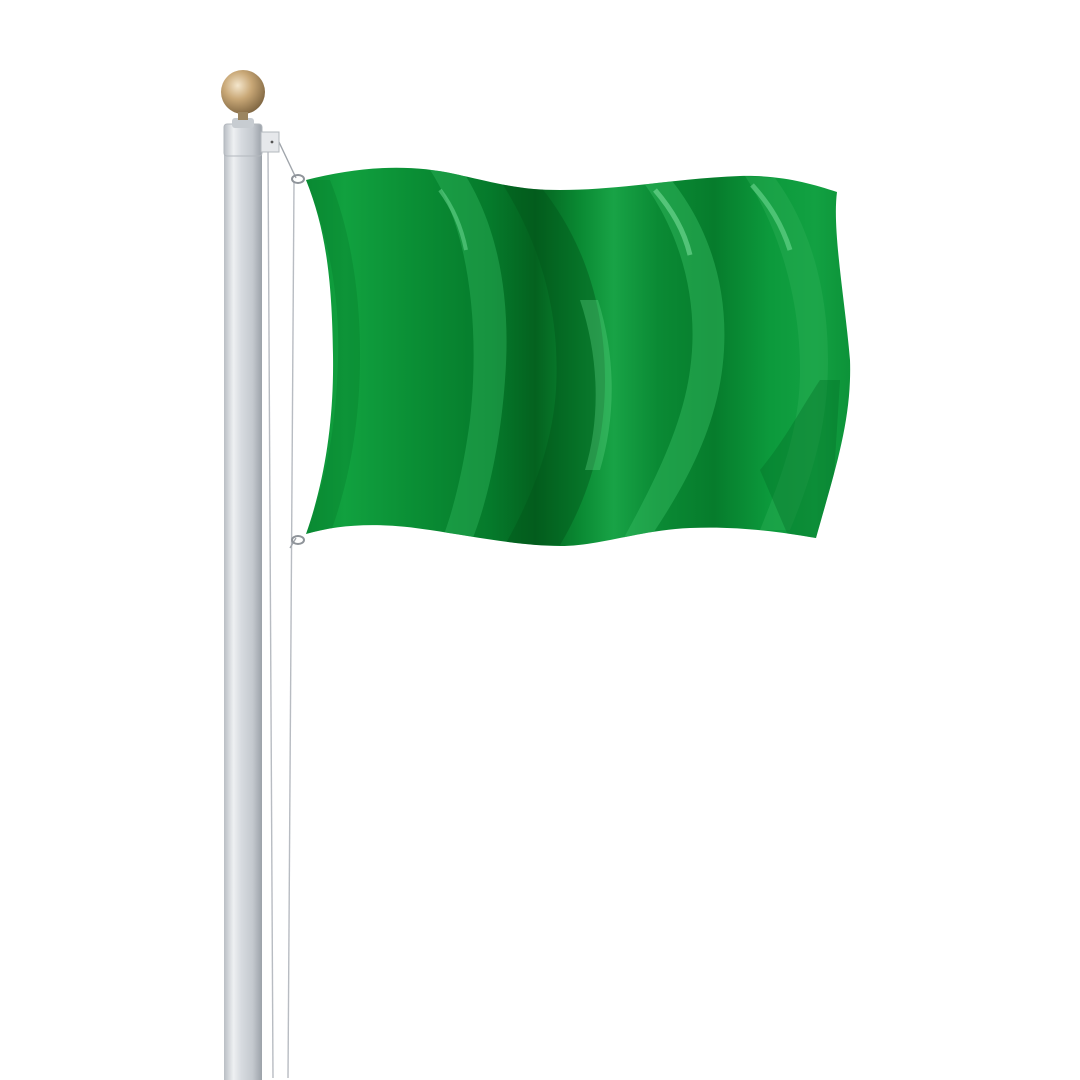 The image size is (1080, 1080). I want to click on finial-ball, so click(243, 92).